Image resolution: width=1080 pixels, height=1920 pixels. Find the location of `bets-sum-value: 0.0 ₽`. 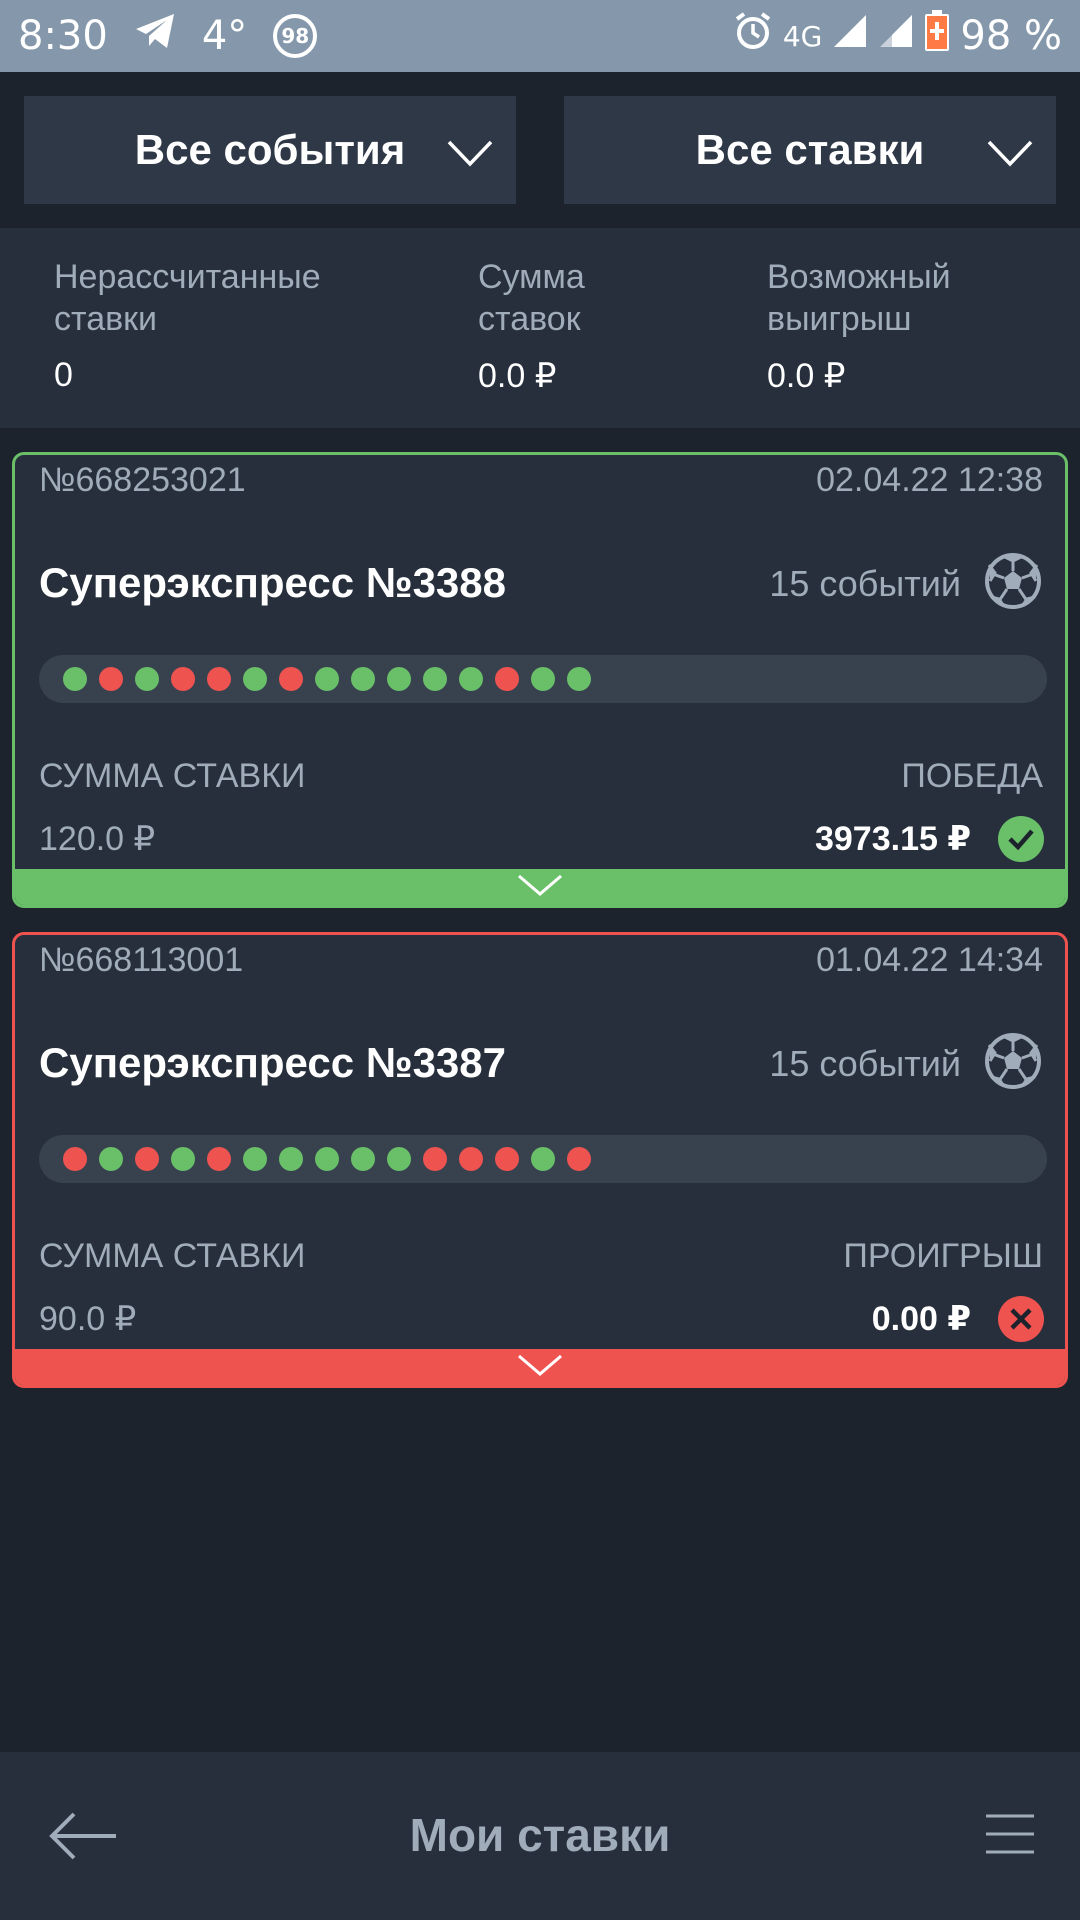

bets-sum-value: 0.0 ₽ is located at coordinates (517, 376).